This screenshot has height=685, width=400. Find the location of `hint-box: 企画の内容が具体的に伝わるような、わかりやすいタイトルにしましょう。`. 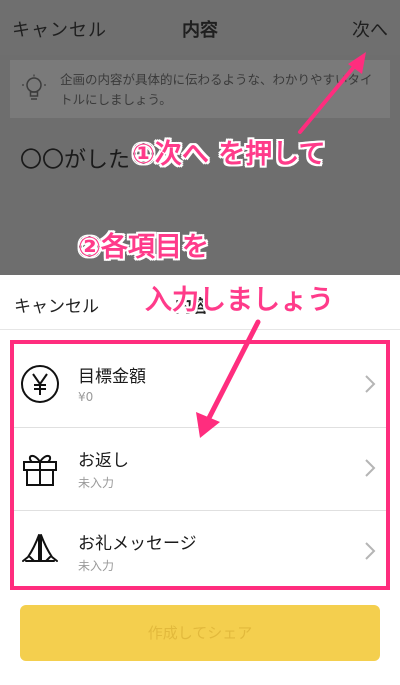

hint-box: 企画の内容が具体的に伝わるような、わかりやすいタイトルにしましょう。 is located at coordinates (200, 89).